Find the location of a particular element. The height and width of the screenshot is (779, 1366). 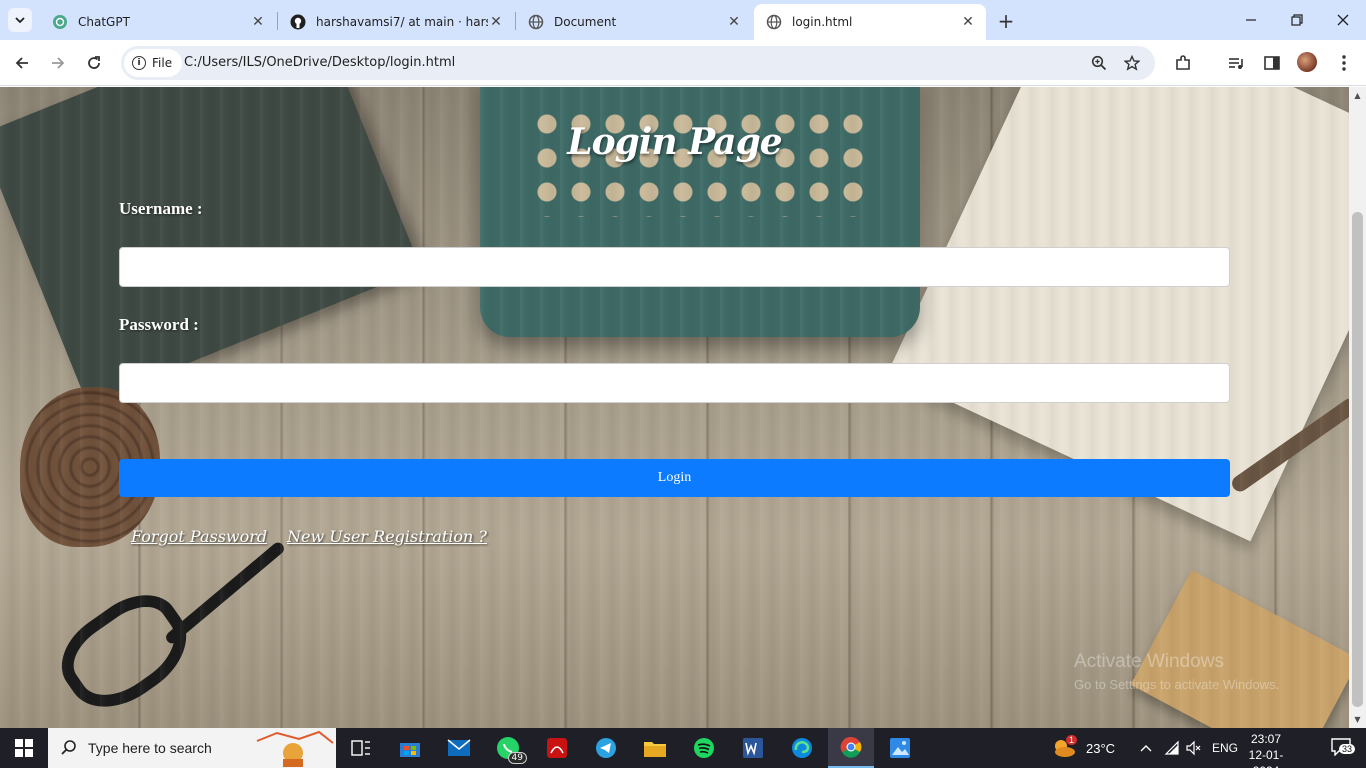

chevron-down-icon is located at coordinates (20, 20).